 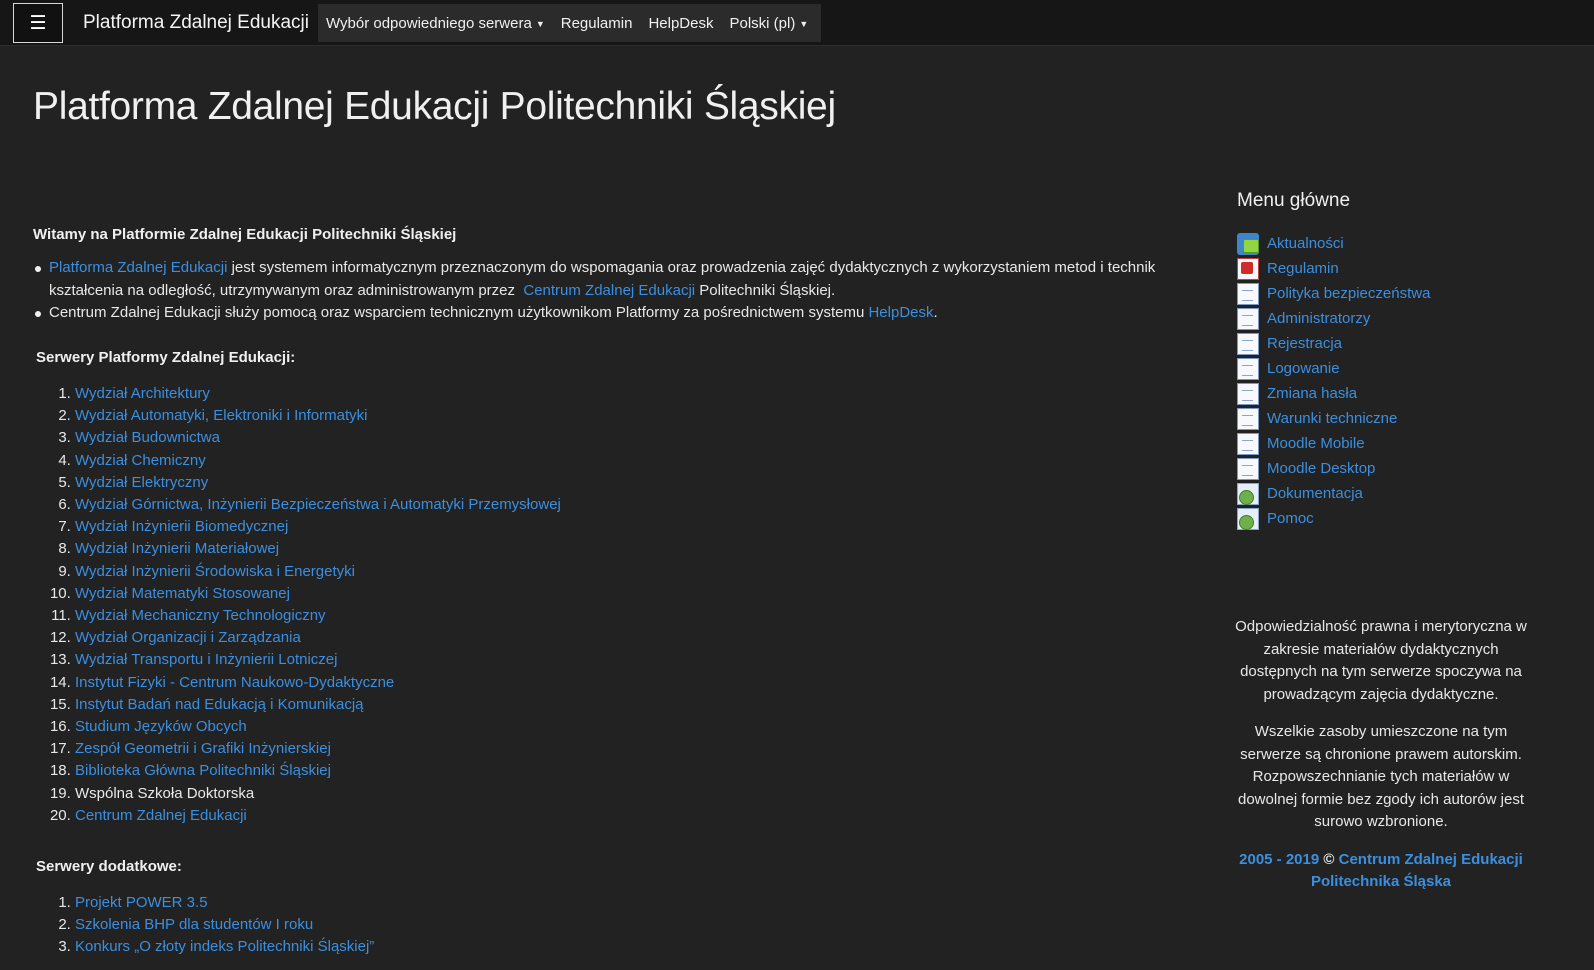 What do you see at coordinates (147, 437) in the screenshot?
I see `server-link: Wydział Budownictwa` at bounding box center [147, 437].